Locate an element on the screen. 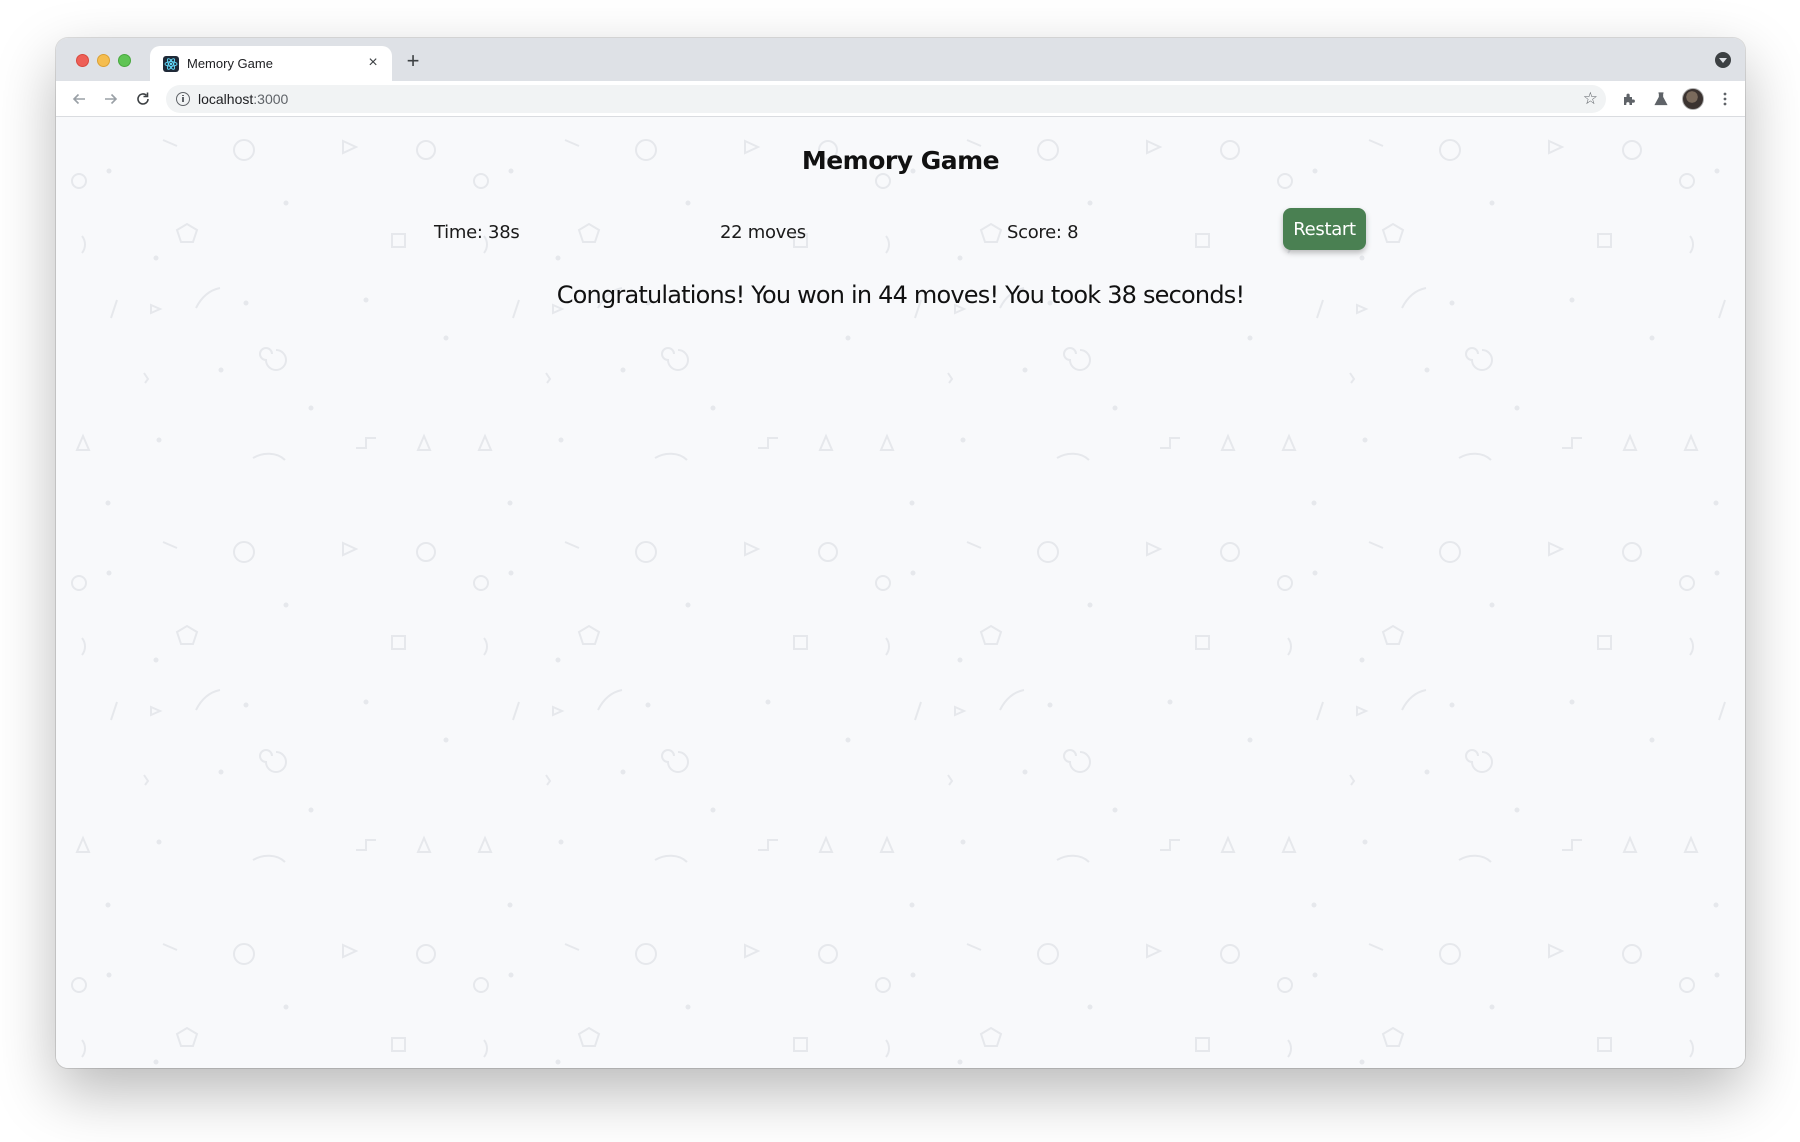 The width and height of the screenshot is (1800, 1142). tab-close-icon: × is located at coordinates (373, 63).